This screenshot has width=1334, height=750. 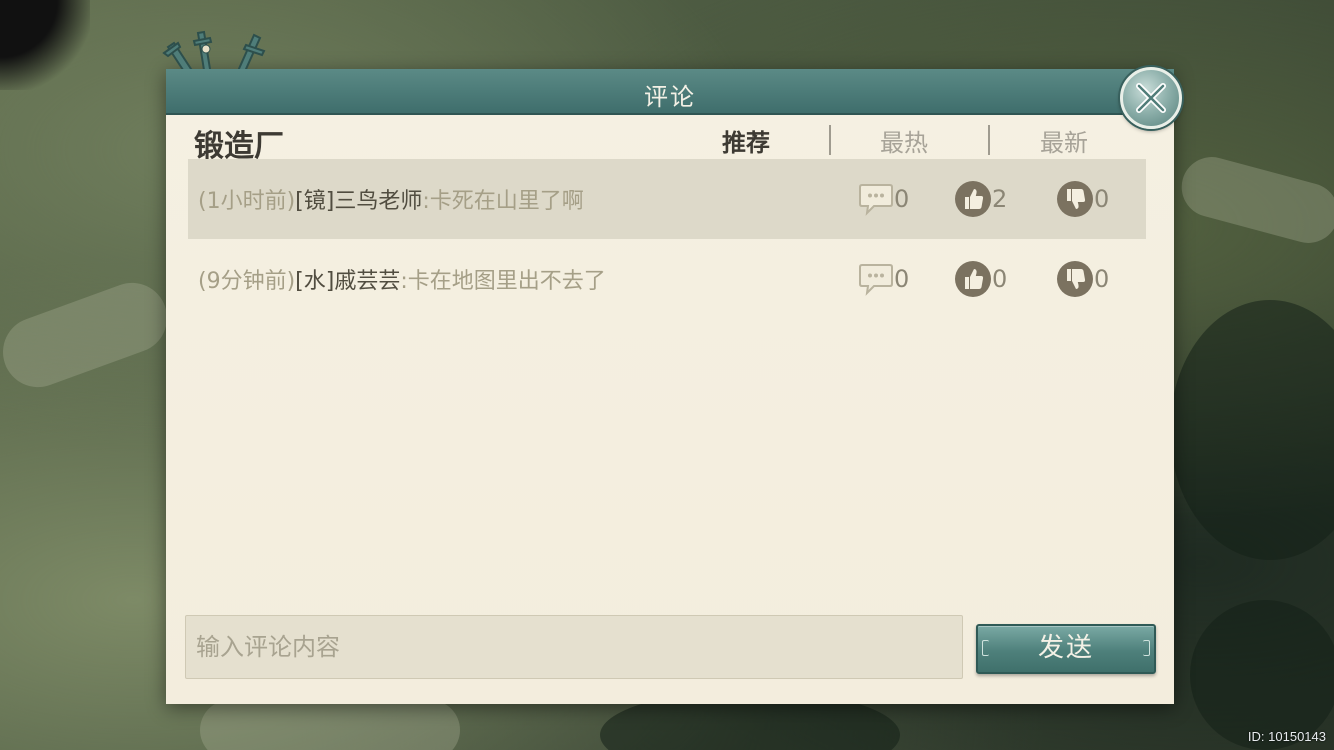 What do you see at coordinates (746, 140) in the screenshot?
I see `tab-recommended: 推荐` at bounding box center [746, 140].